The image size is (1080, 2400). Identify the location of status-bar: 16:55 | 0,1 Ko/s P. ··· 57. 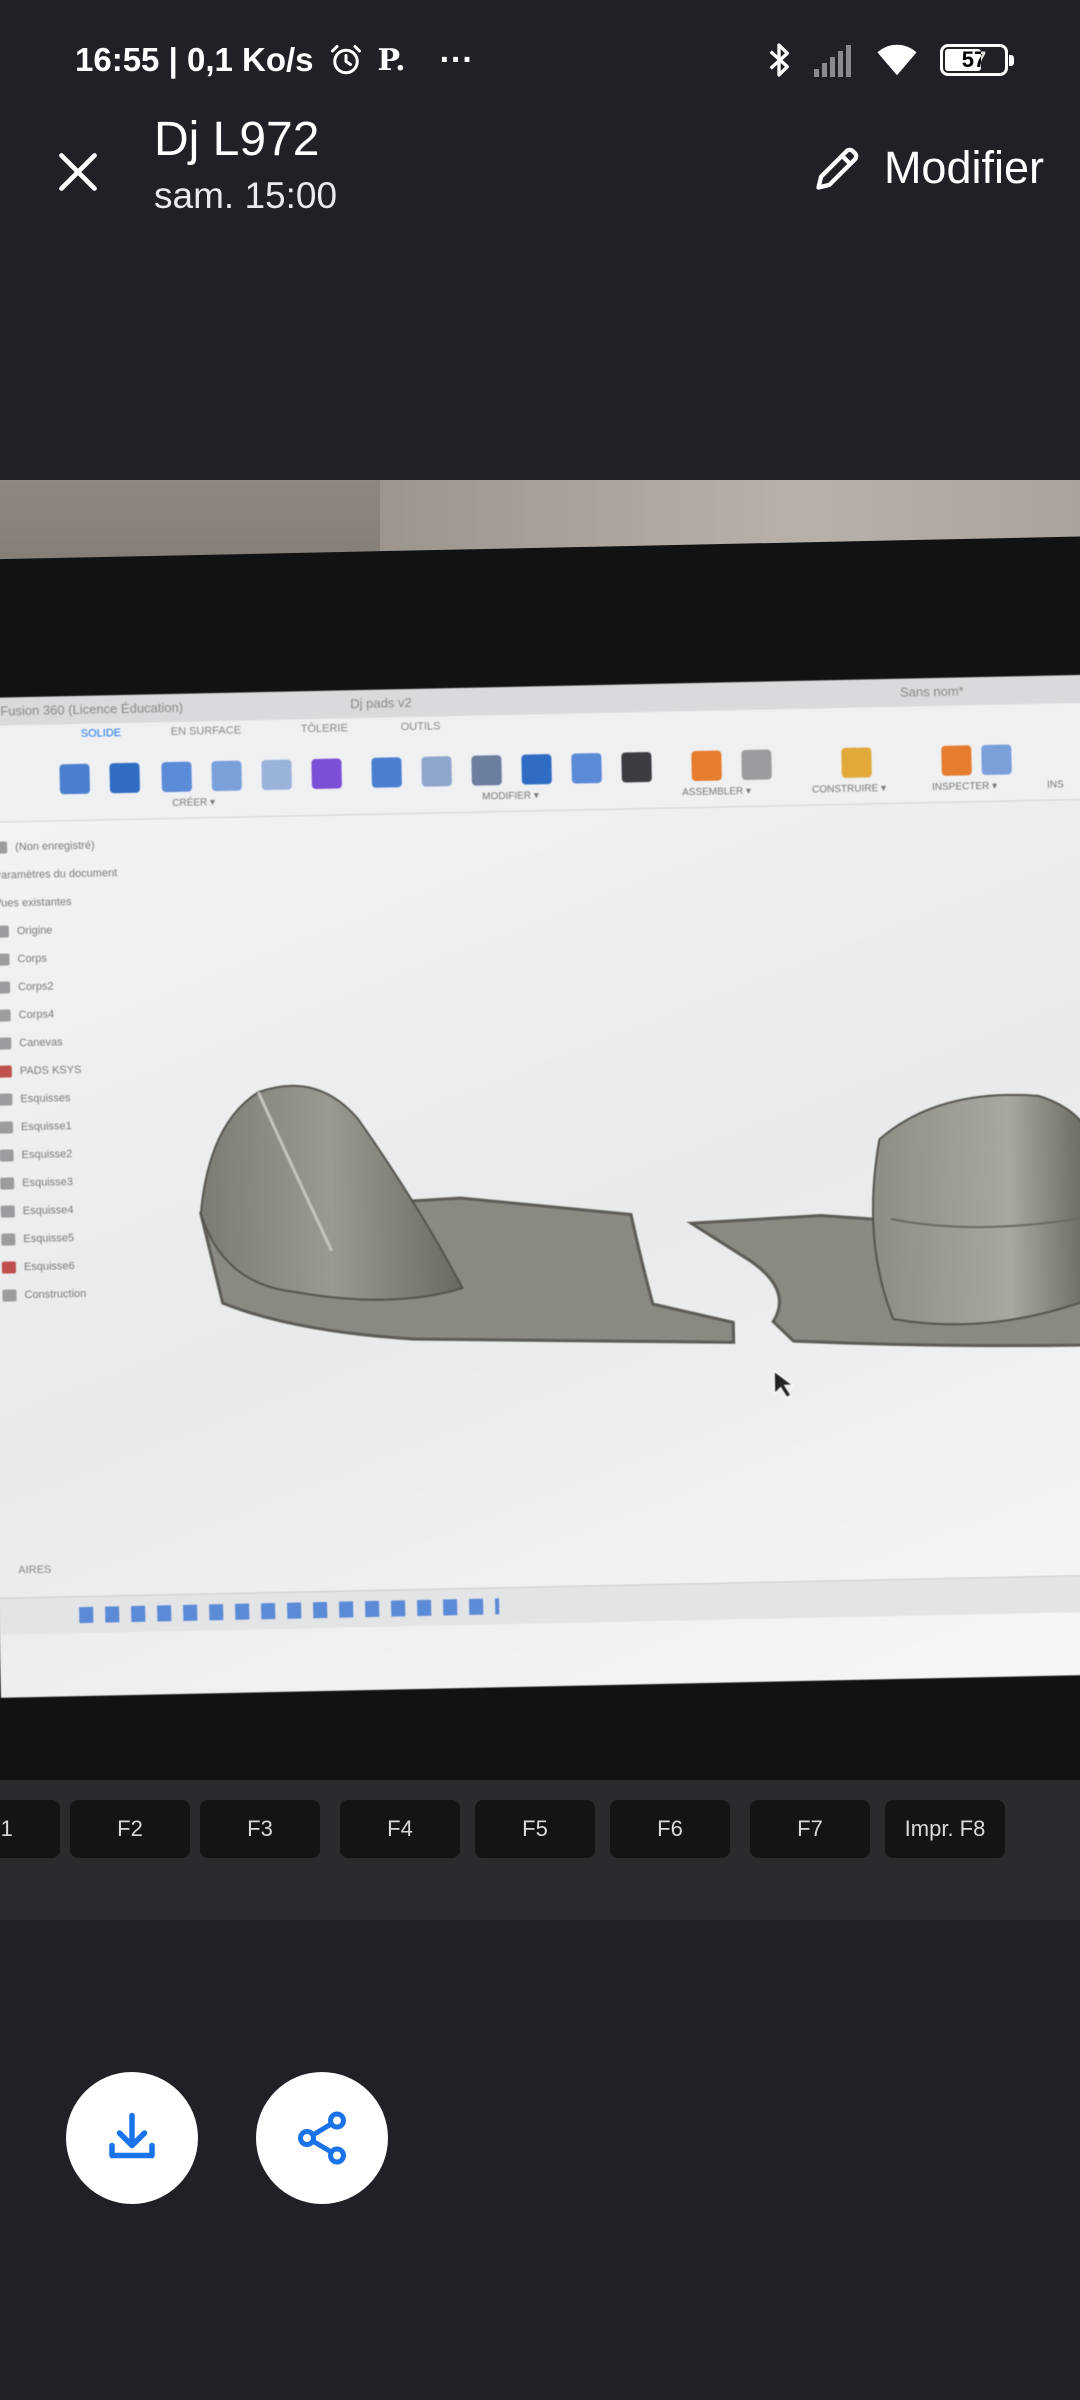
(540, 59).